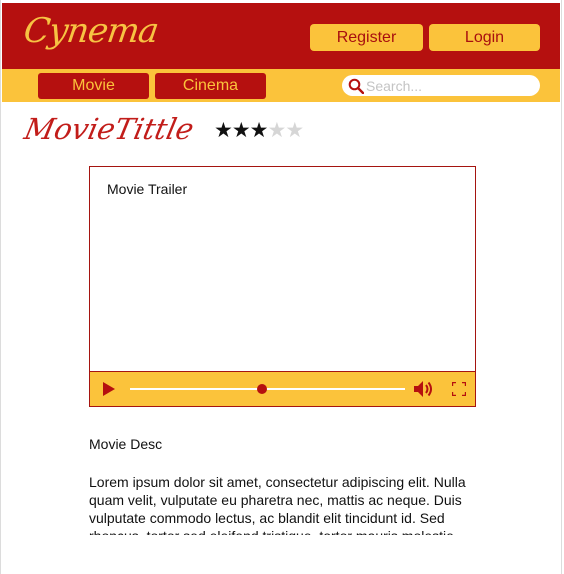 Image resolution: width=564 pixels, height=574 pixels. What do you see at coordinates (109, 129) in the screenshot?
I see `movie-title: MovieTittle` at bounding box center [109, 129].